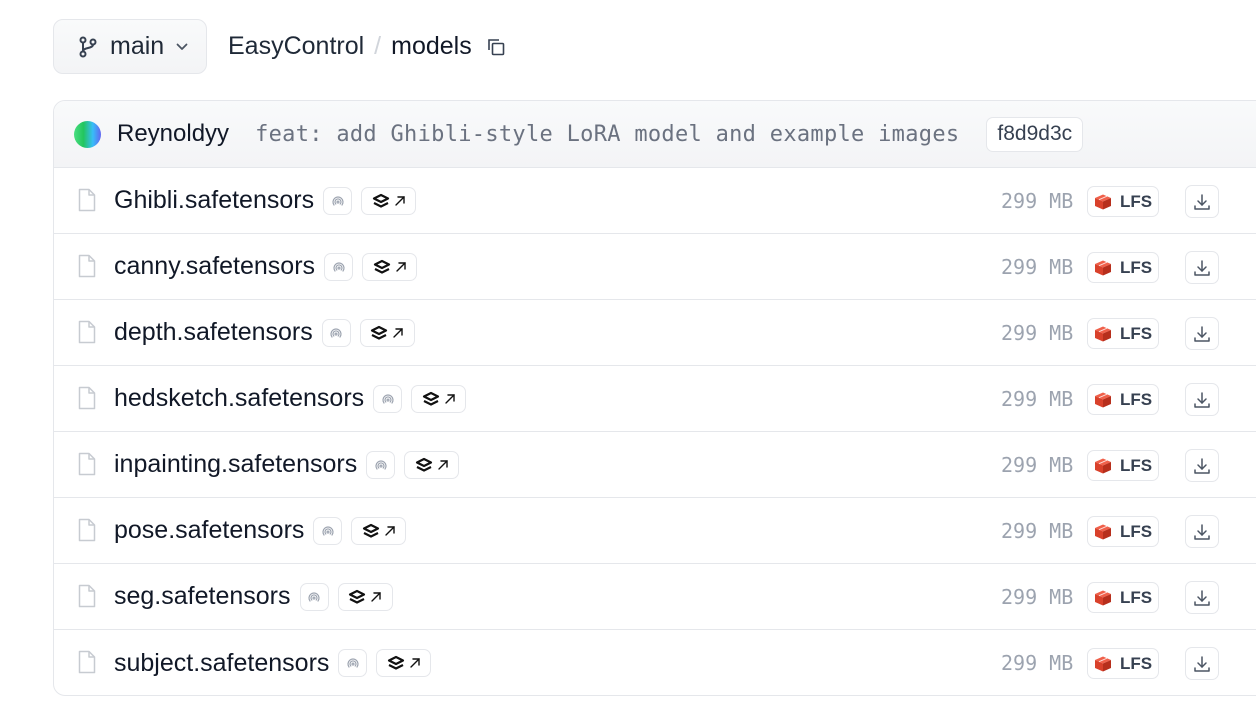 This screenshot has width=1256, height=711. I want to click on branch-selector-button: main, so click(130, 46).